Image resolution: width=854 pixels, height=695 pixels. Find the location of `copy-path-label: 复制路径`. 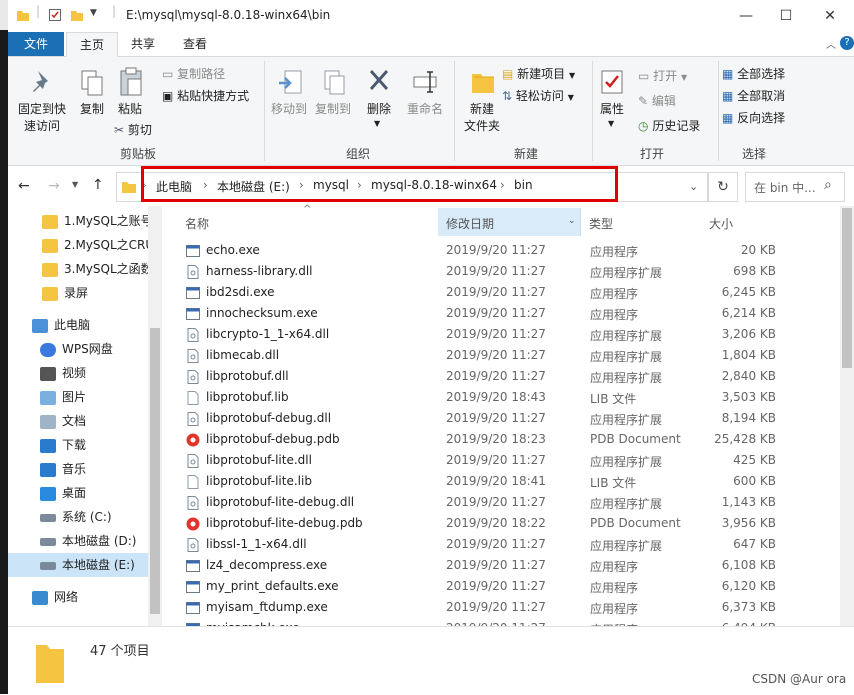

copy-path-label: 复制路径 is located at coordinates (201, 74).